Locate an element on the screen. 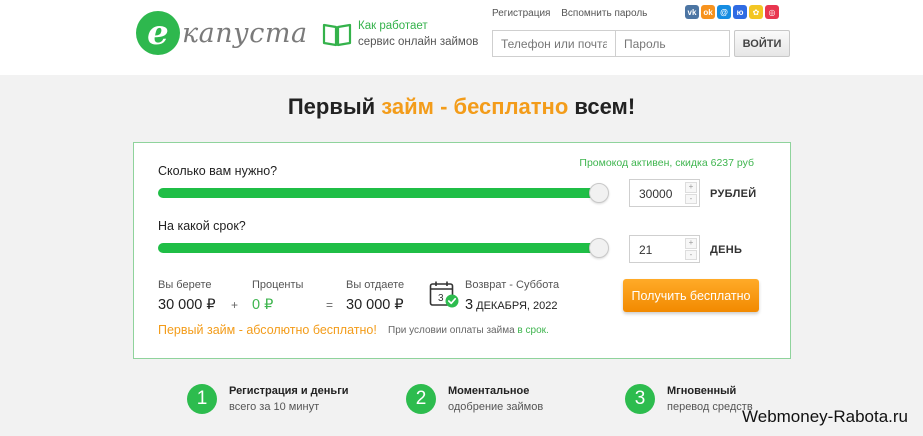 This screenshot has width=923, height=436. login-button: ВОЙТИ is located at coordinates (762, 43).